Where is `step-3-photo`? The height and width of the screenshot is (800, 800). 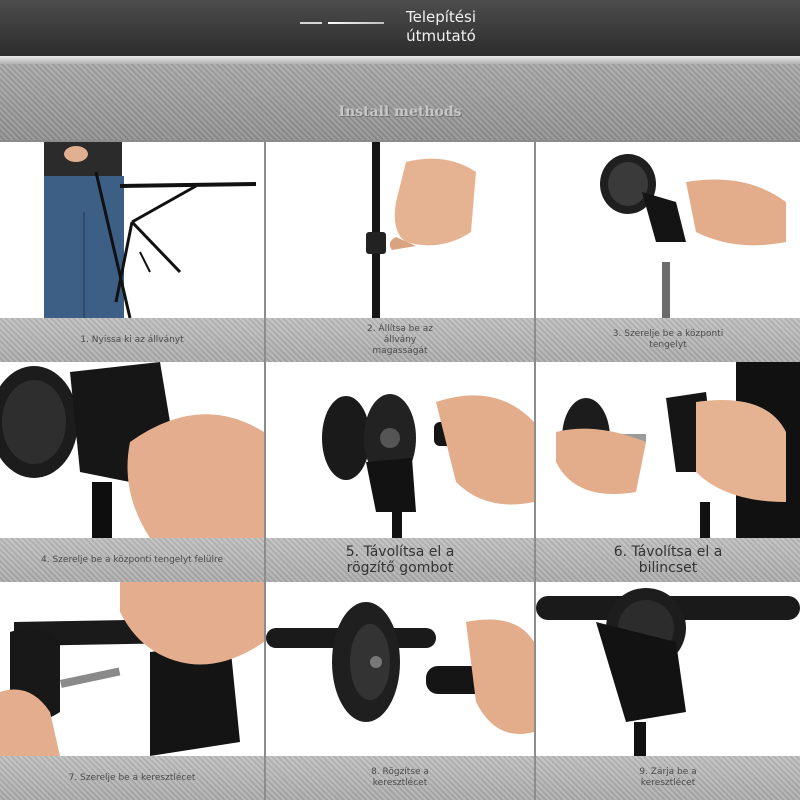 step-3-photo is located at coordinates (668, 230).